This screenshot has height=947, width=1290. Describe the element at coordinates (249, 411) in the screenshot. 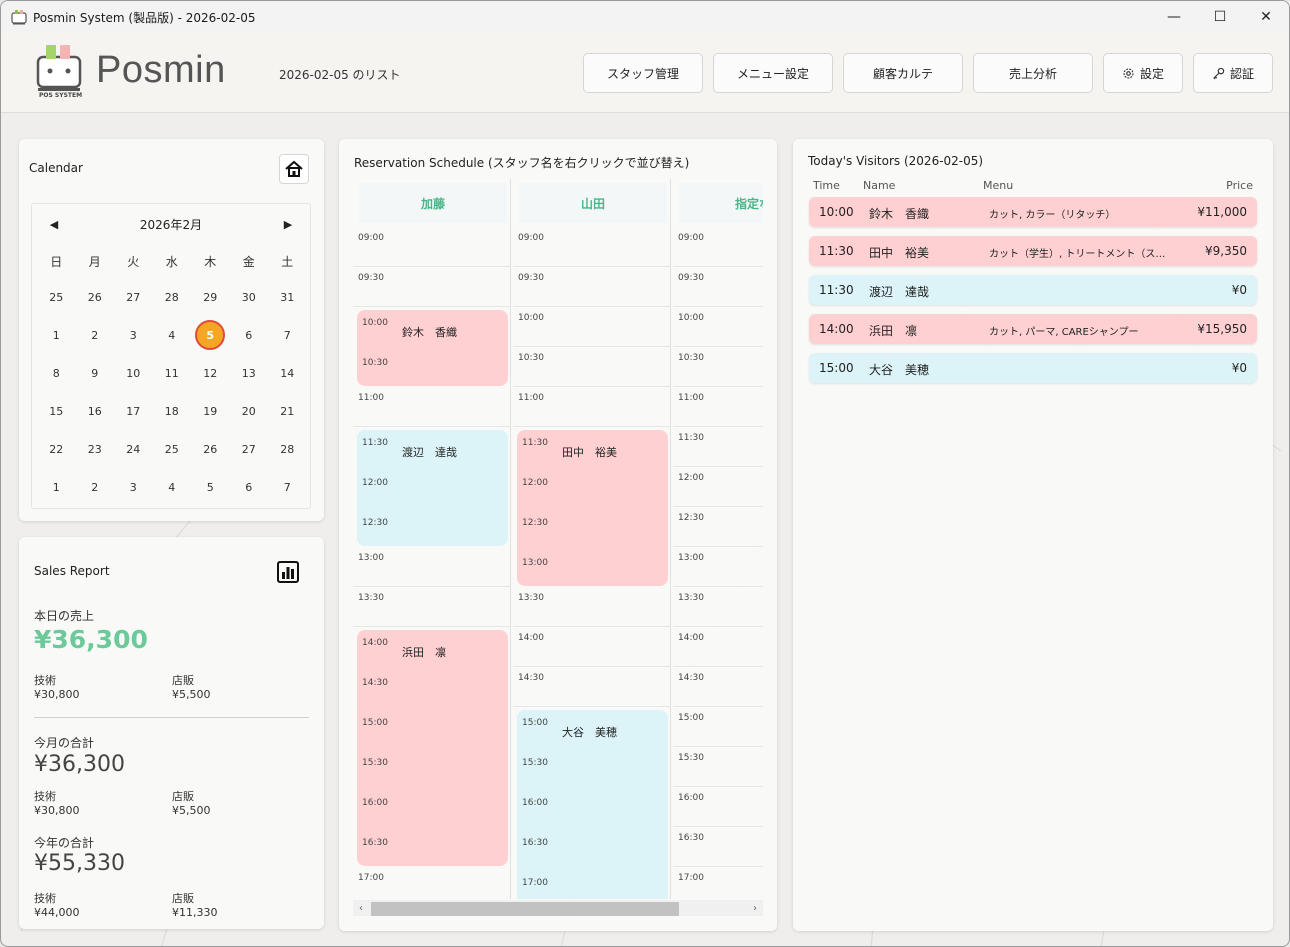

I see `calendar-day: 20` at that location.